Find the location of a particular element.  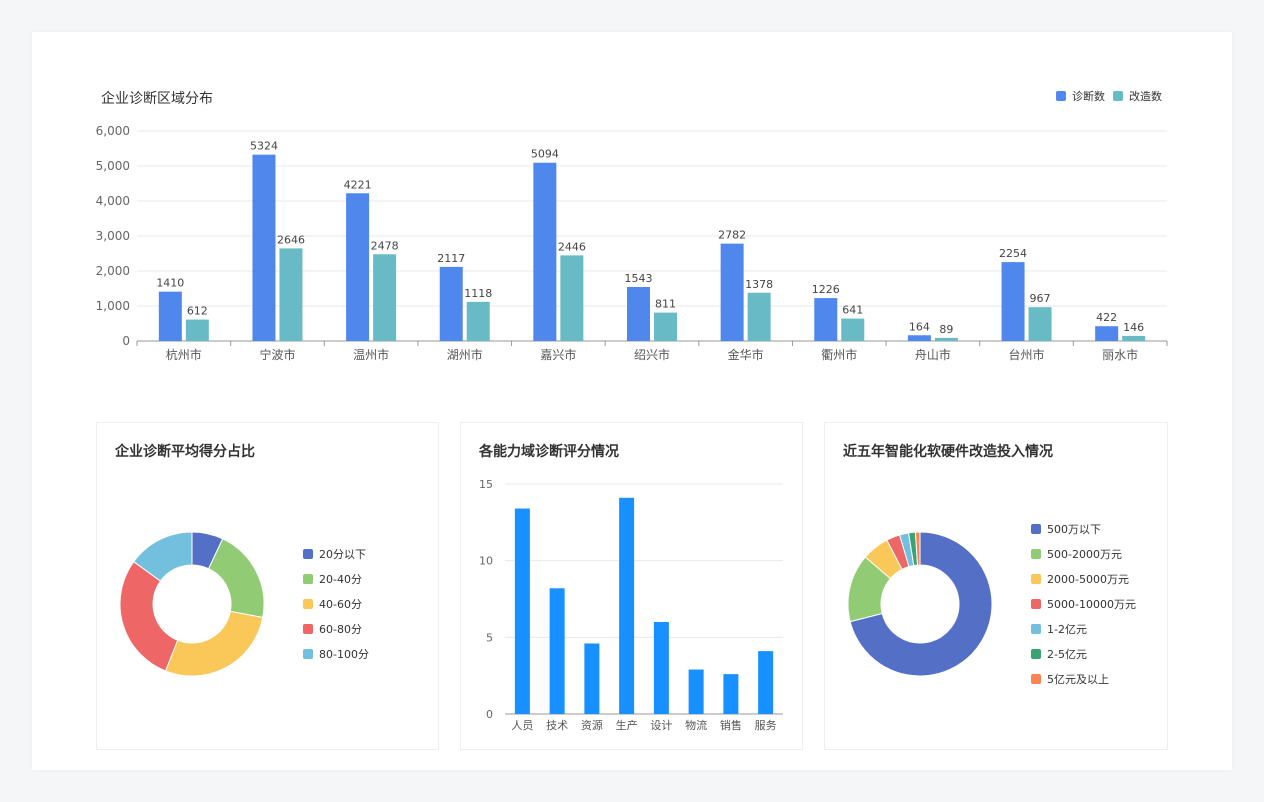

score-legend-item: 20-40分 is located at coordinates (336, 578).